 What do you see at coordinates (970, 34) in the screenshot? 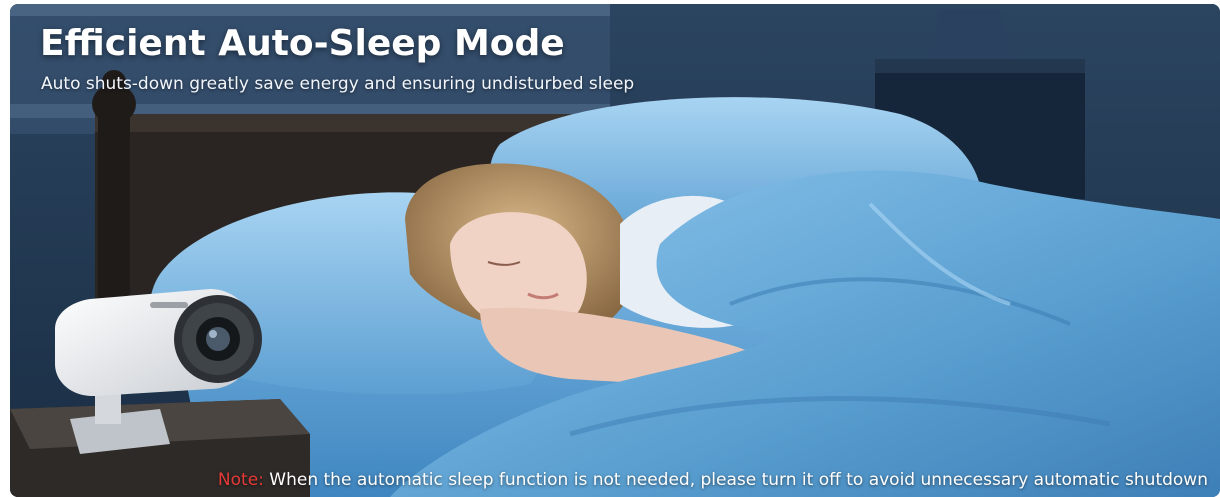
I see `lamp` at bounding box center [970, 34].